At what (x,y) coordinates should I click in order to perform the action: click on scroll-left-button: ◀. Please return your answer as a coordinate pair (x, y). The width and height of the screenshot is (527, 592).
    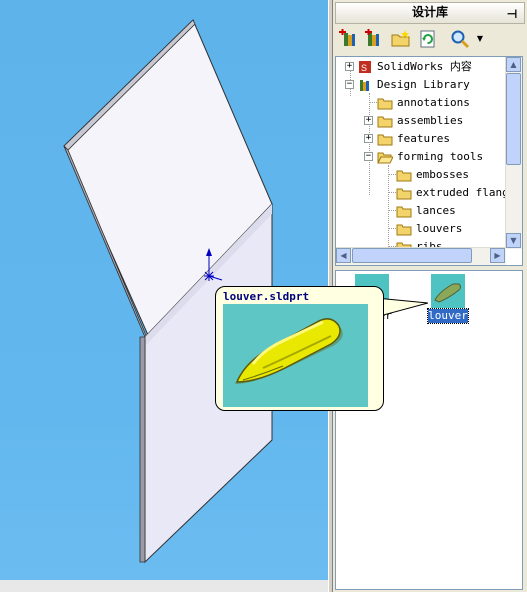
    Looking at the image, I should click on (343, 255).